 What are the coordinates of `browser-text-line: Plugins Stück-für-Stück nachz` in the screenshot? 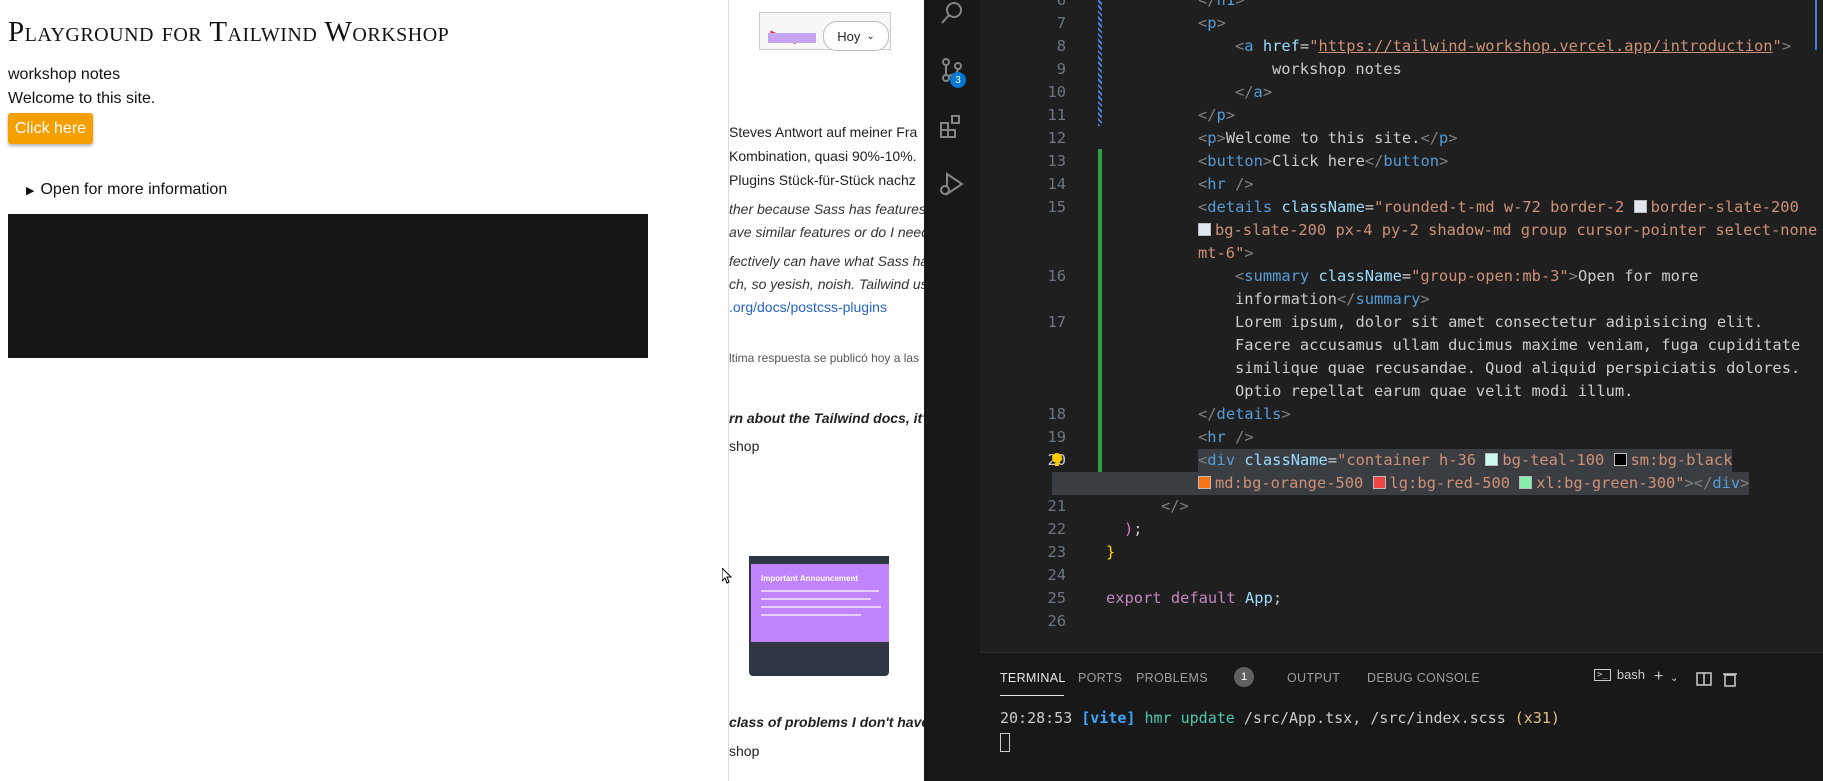 It's located at (822, 180).